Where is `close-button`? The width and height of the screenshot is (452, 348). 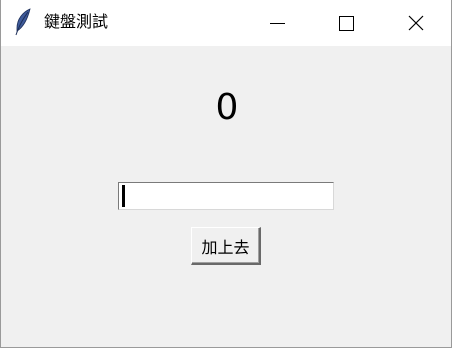 close-button is located at coordinates (416, 23).